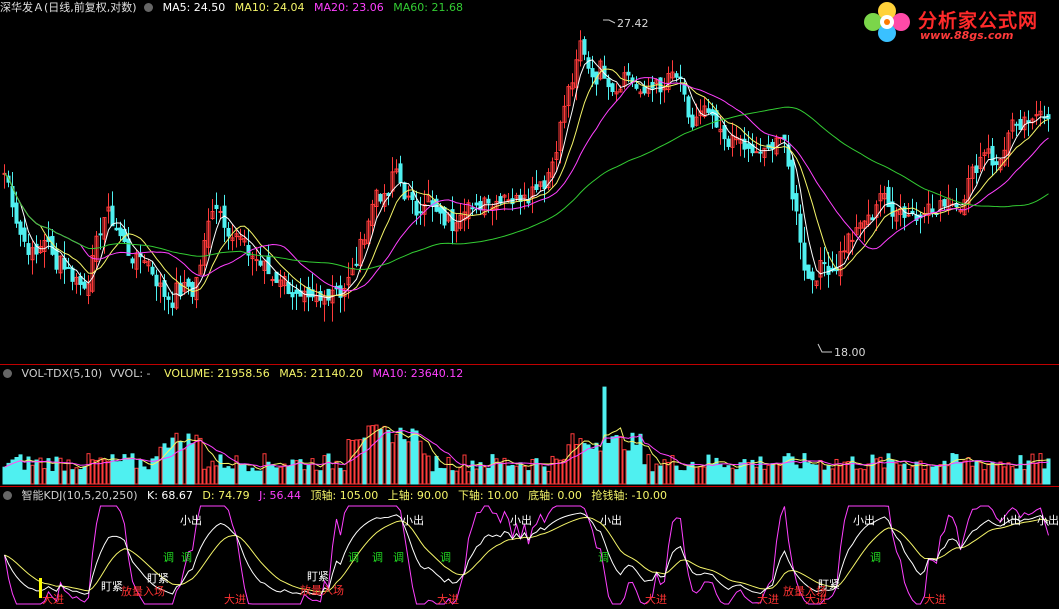 The width and height of the screenshot is (1059, 609). What do you see at coordinates (824, 348) in the screenshot?
I see `low-pointer` at bounding box center [824, 348].